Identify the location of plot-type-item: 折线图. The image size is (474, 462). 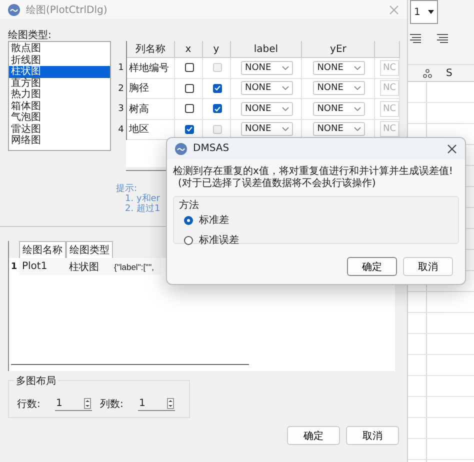
(59, 60).